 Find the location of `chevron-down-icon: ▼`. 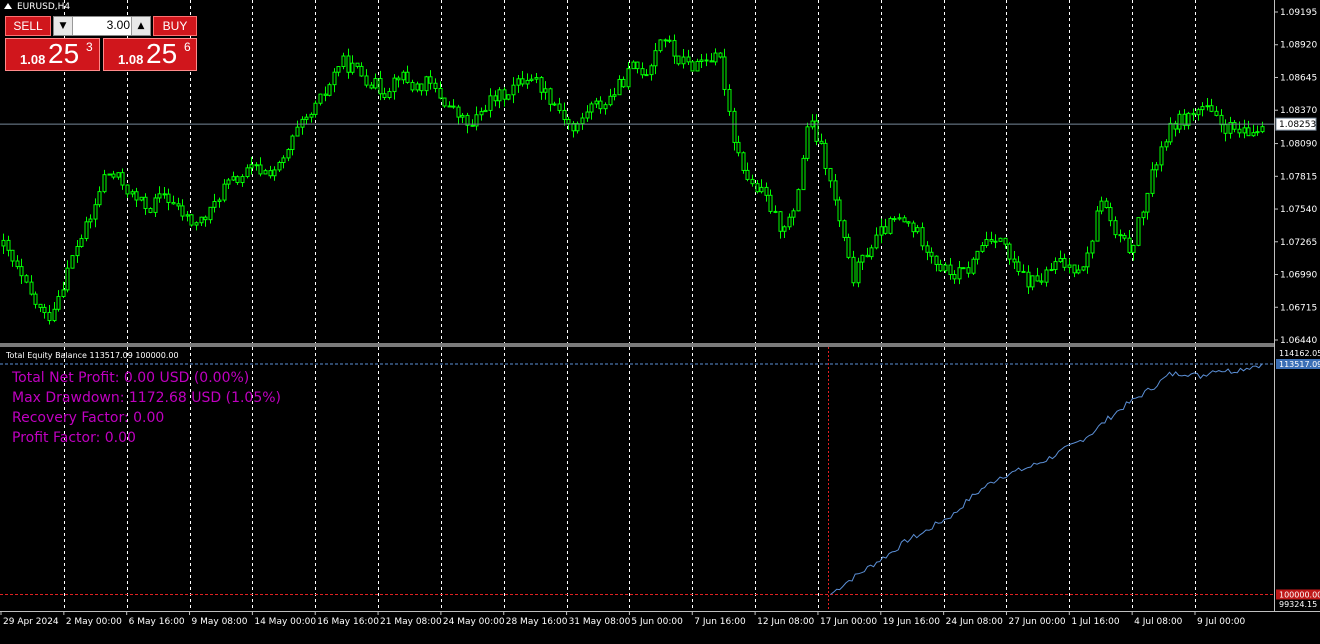

chevron-down-icon: ▼ is located at coordinates (63, 26).